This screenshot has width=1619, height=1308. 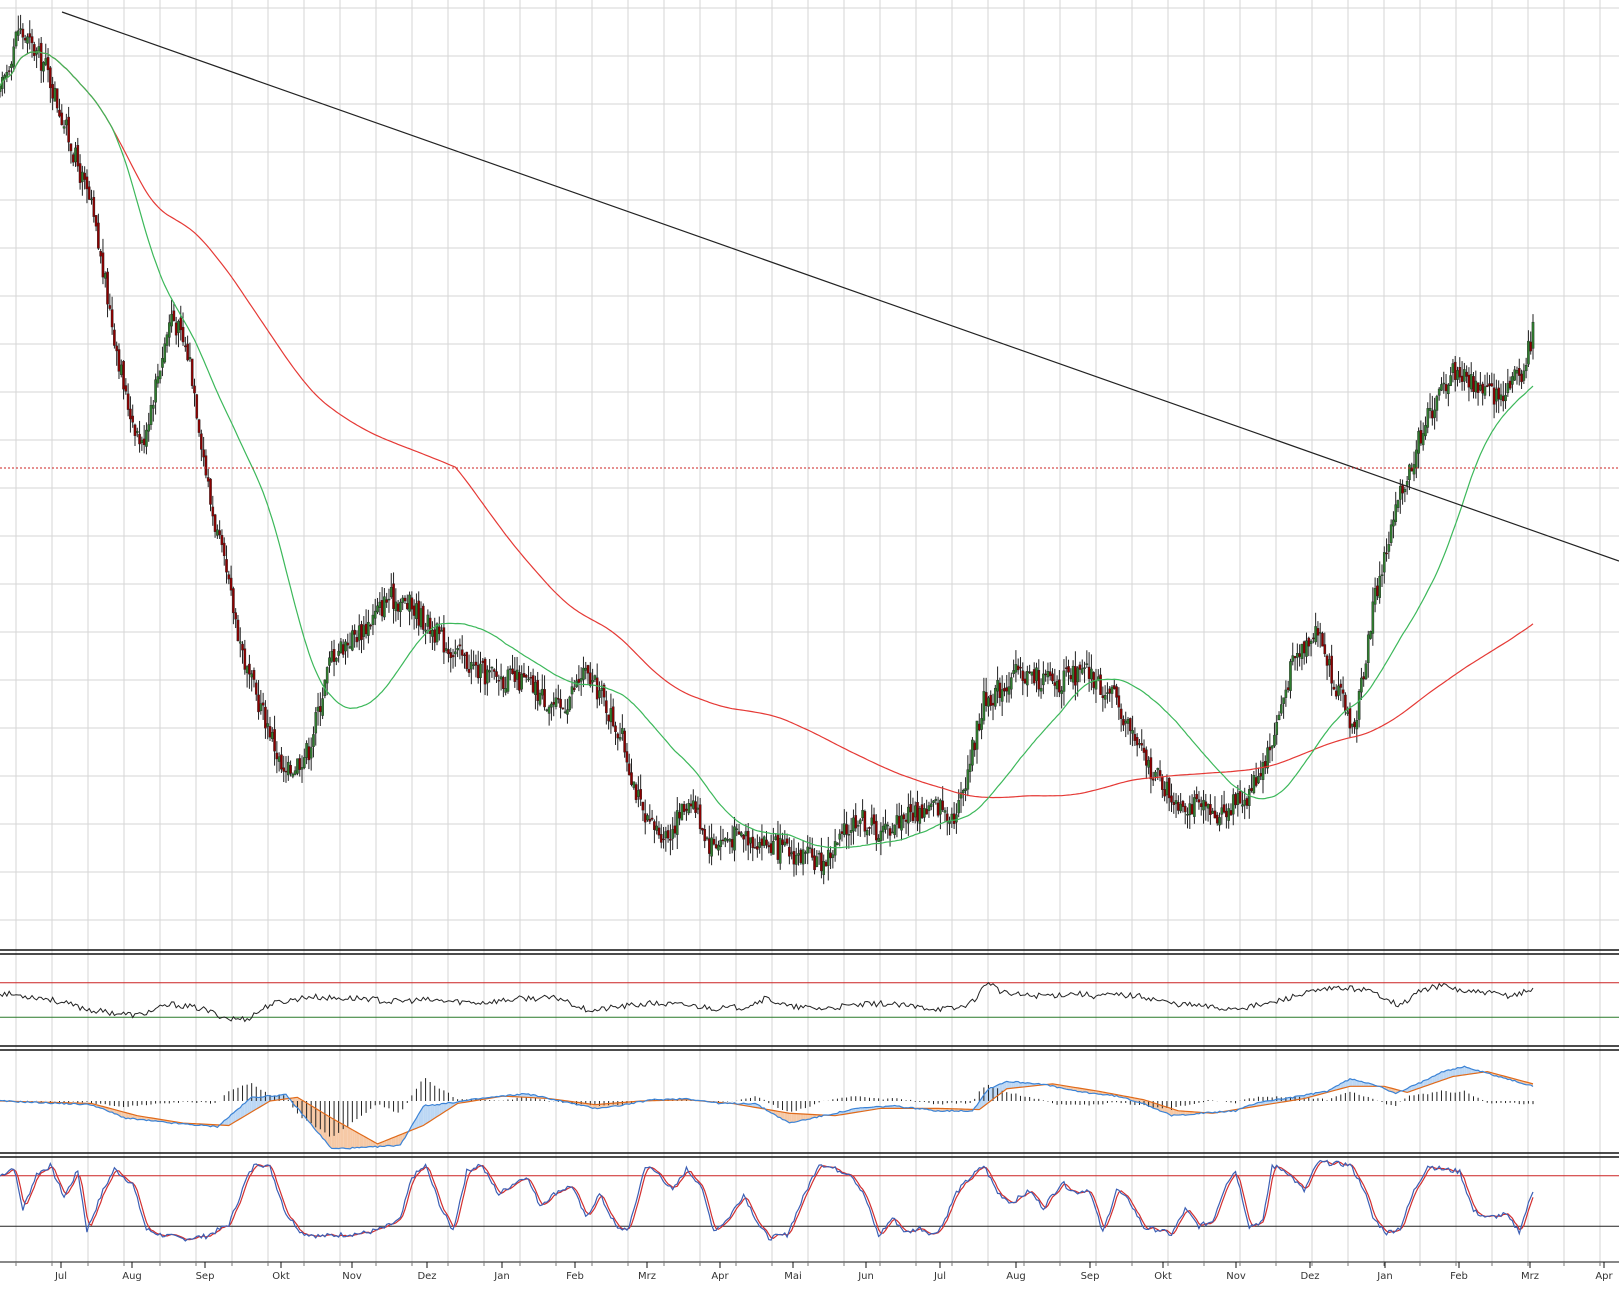 What do you see at coordinates (132, 1276) in the screenshot?
I see `x-tick-label: Aug` at bounding box center [132, 1276].